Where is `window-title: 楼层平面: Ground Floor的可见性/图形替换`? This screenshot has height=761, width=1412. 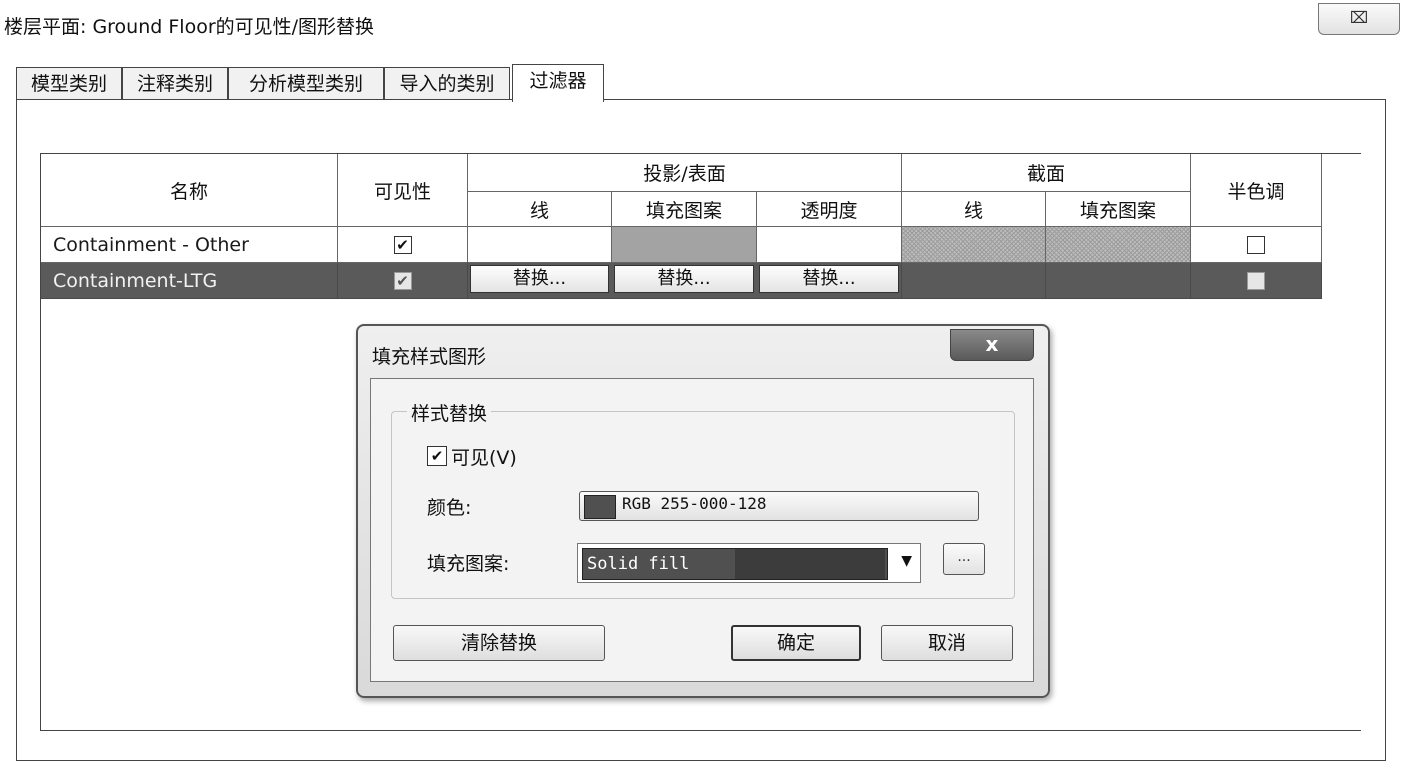
window-title: 楼层平面: Ground Floor的可见性/图形替换 is located at coordinates (189, 27).